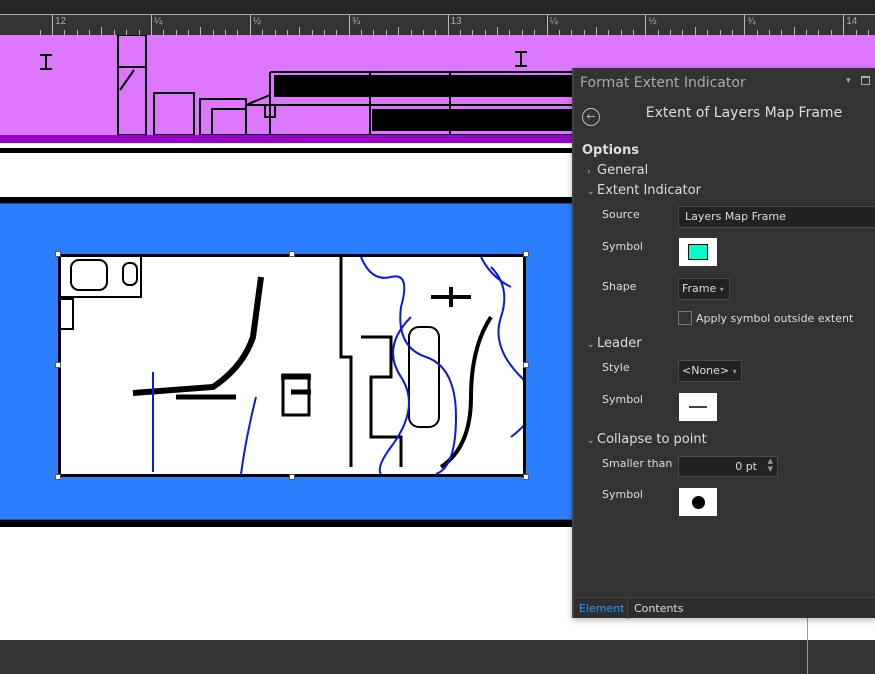 The height and width of the screenshot is (674, 875). I want to click on chevron-right-icon: ›, so click(589, 172).